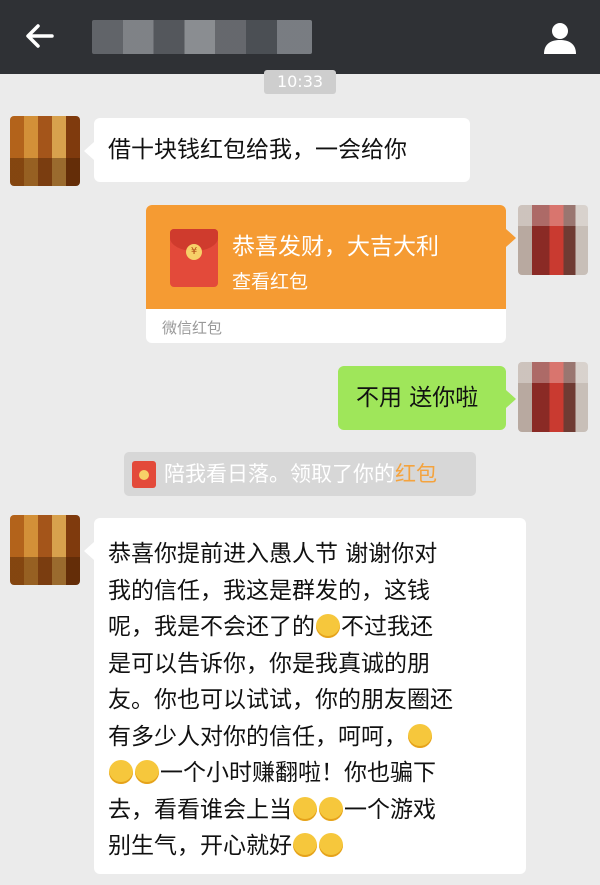 This screenshot has width=600, height=885. What do you see at coordinates (331, 808) in the screenshot?
I see `tongue-emoji-icon` at bounding box center [331, 808].